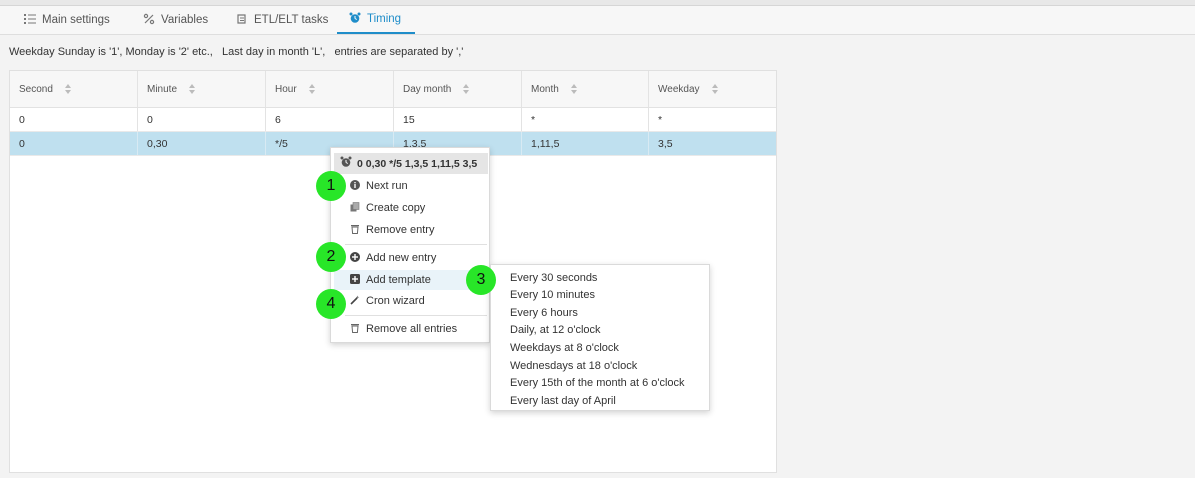 The width and height of the screenshot is (1195, 478). What do you see at coordinates (286, 89) in the screenshot?
I see `column-label: Hour` at bounding box center [286, 89].